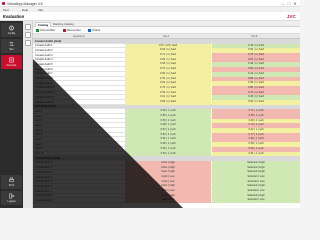 This screenshot has height=240, width=320. Describe the element at coordinates (39, 144) in the screenshot. I see `row-label: Item 8` at that location.